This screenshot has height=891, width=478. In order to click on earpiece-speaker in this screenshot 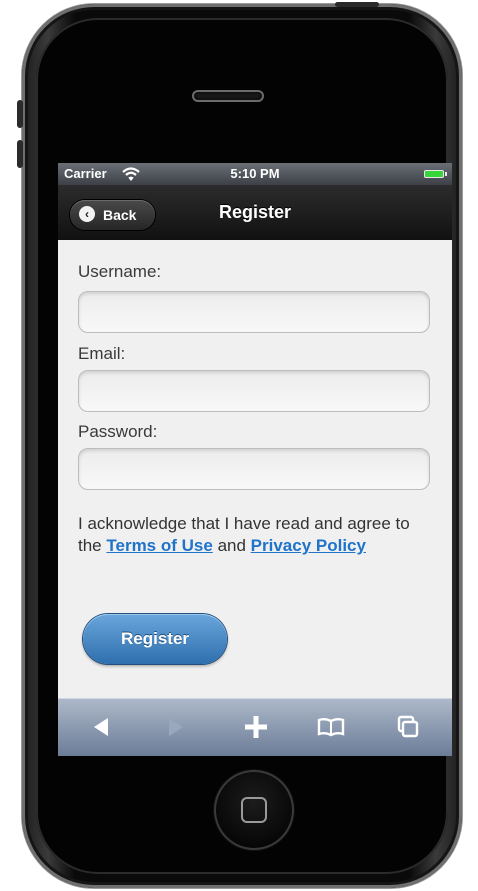, I will do `click(228, 96)`.